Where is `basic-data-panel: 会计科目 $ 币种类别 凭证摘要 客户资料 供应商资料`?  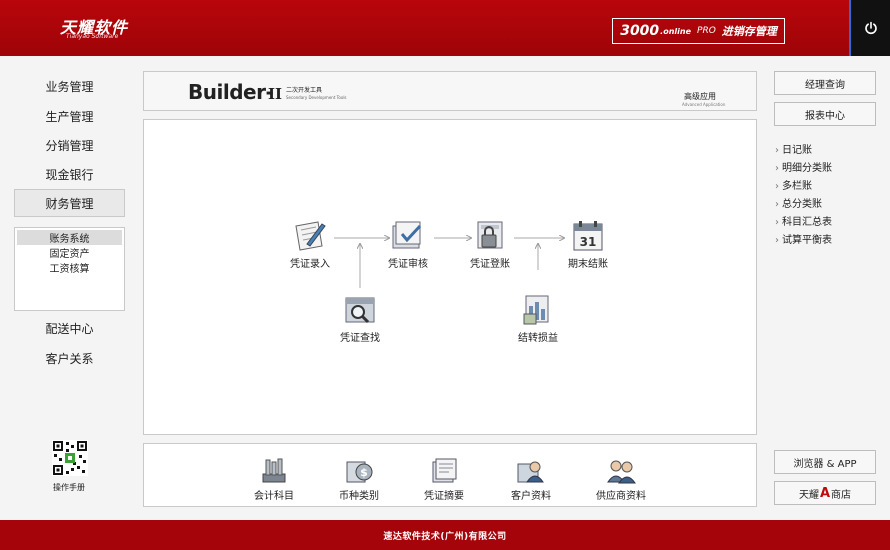
basic-data-panel: 会计科目 $ 币种类别 凭证摘要 客户资料 供应商资料 is located at coordinates (450, 475).